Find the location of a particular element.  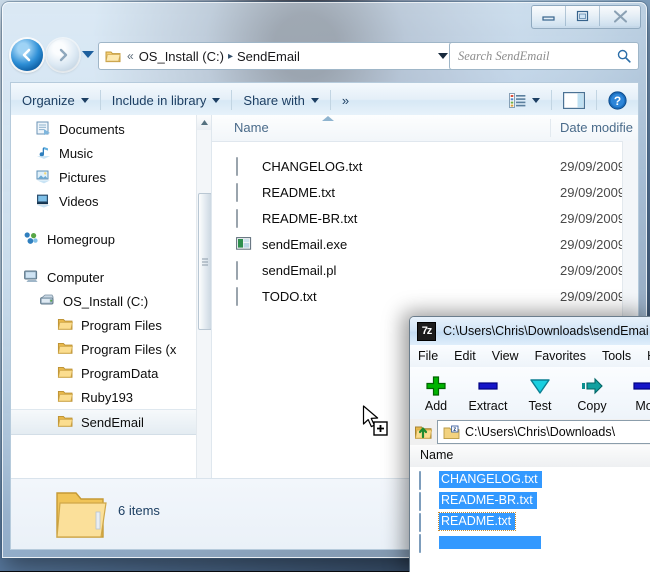

move-button: Mo is located at coordinates (634, 393).